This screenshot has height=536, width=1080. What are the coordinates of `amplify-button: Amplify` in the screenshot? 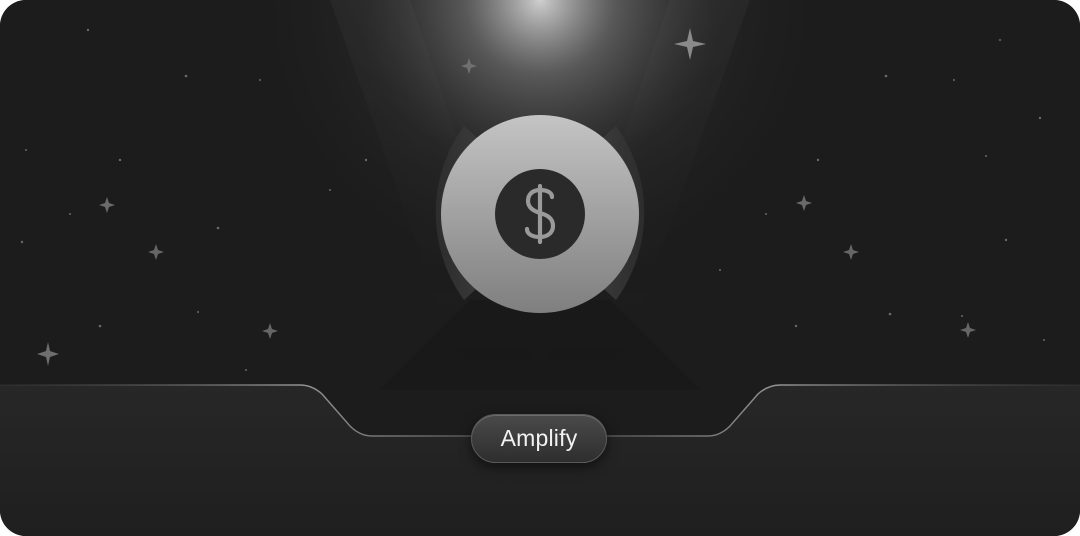 It's located at (539, 438).